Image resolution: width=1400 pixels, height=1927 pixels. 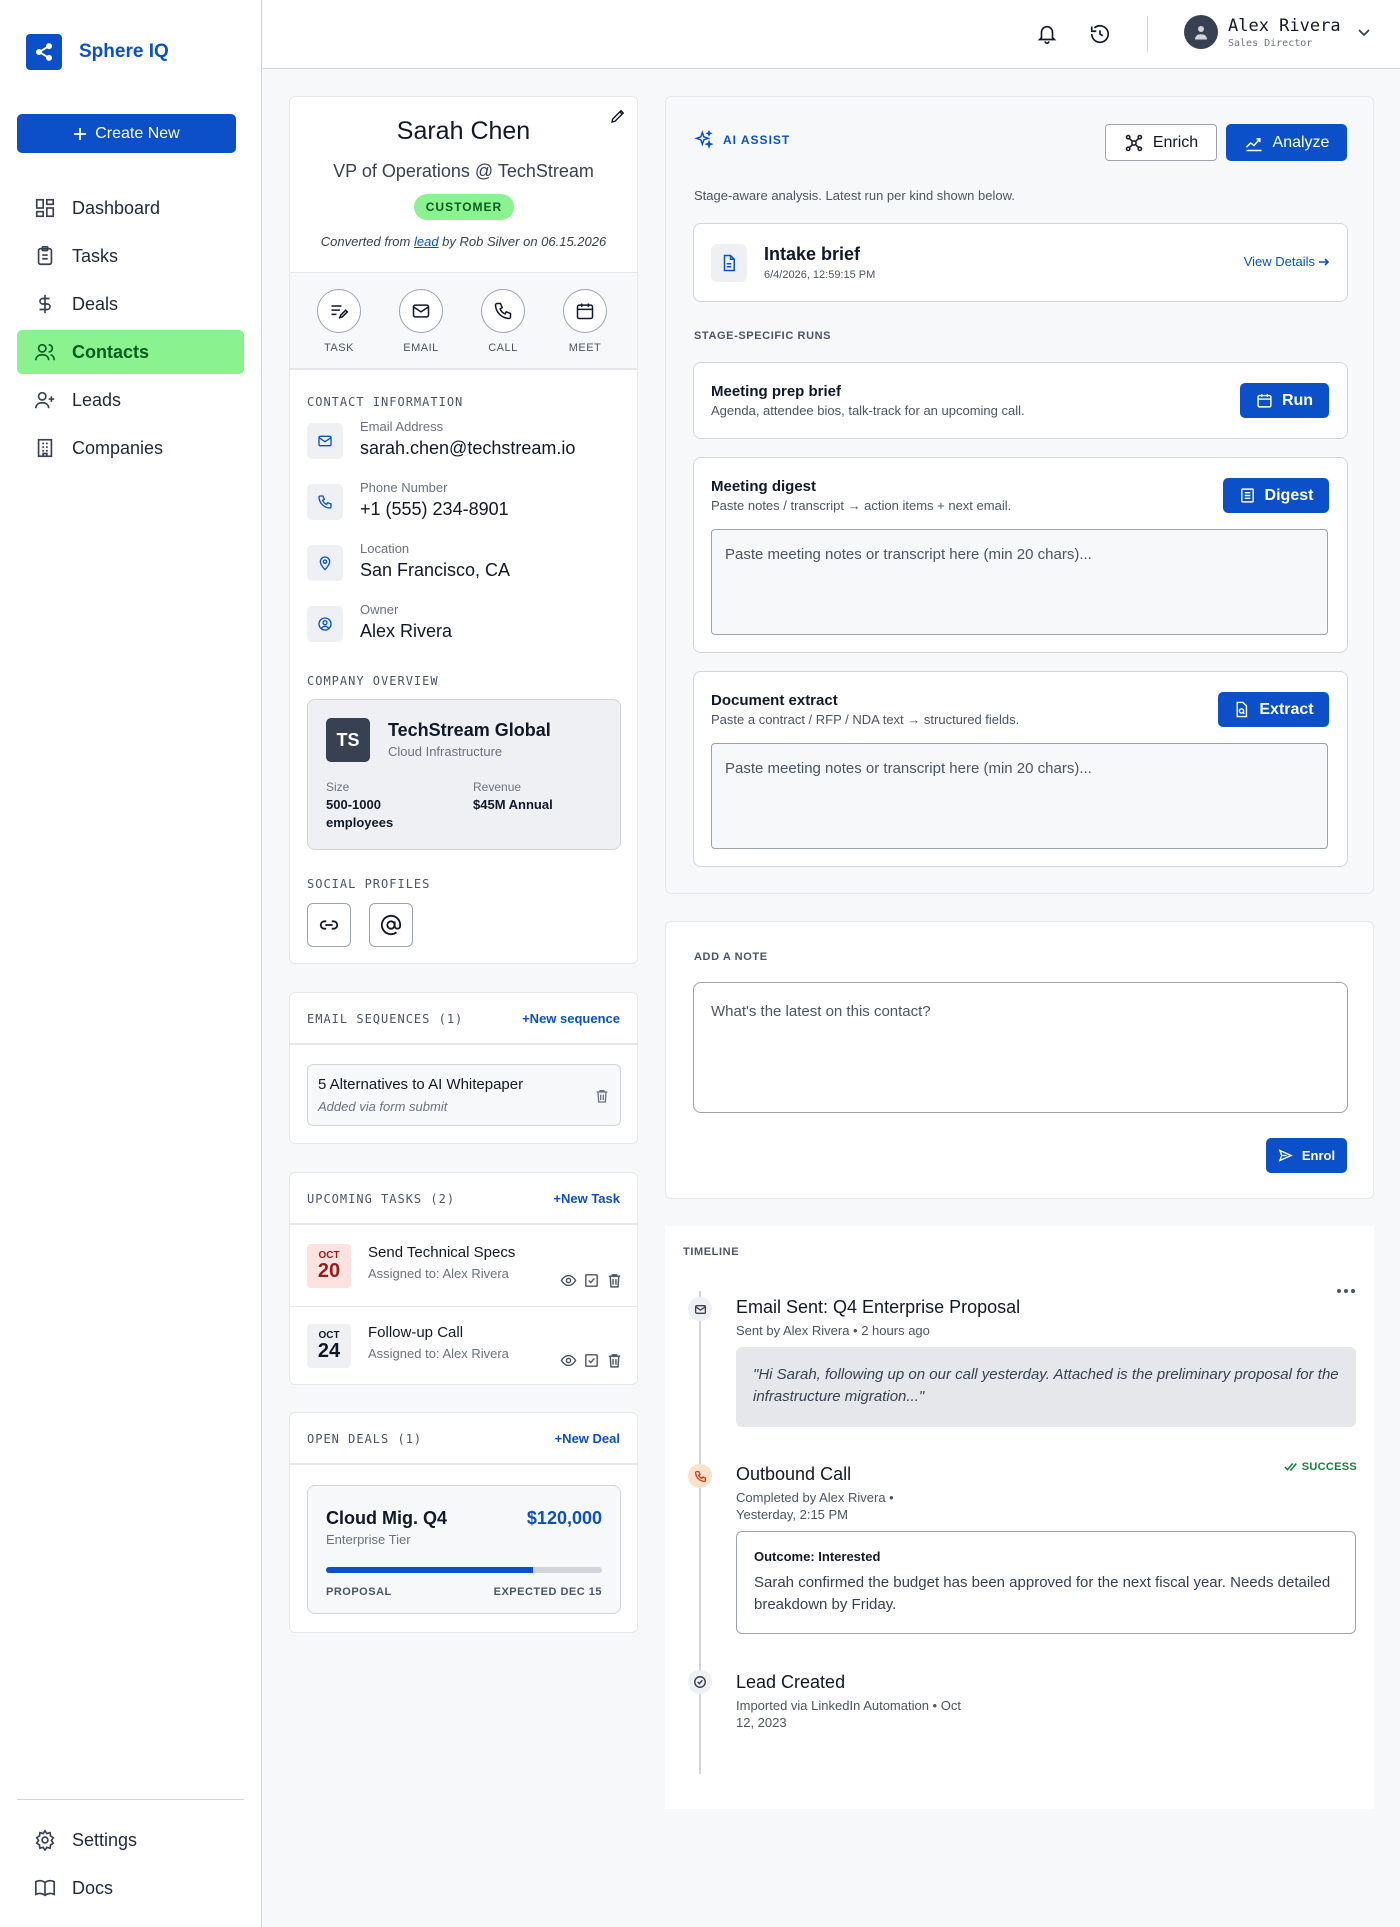 What do you see at coordinates (45, 1888) in the screenshot?
I see `book-icon` at bounding box center [45, 1888].